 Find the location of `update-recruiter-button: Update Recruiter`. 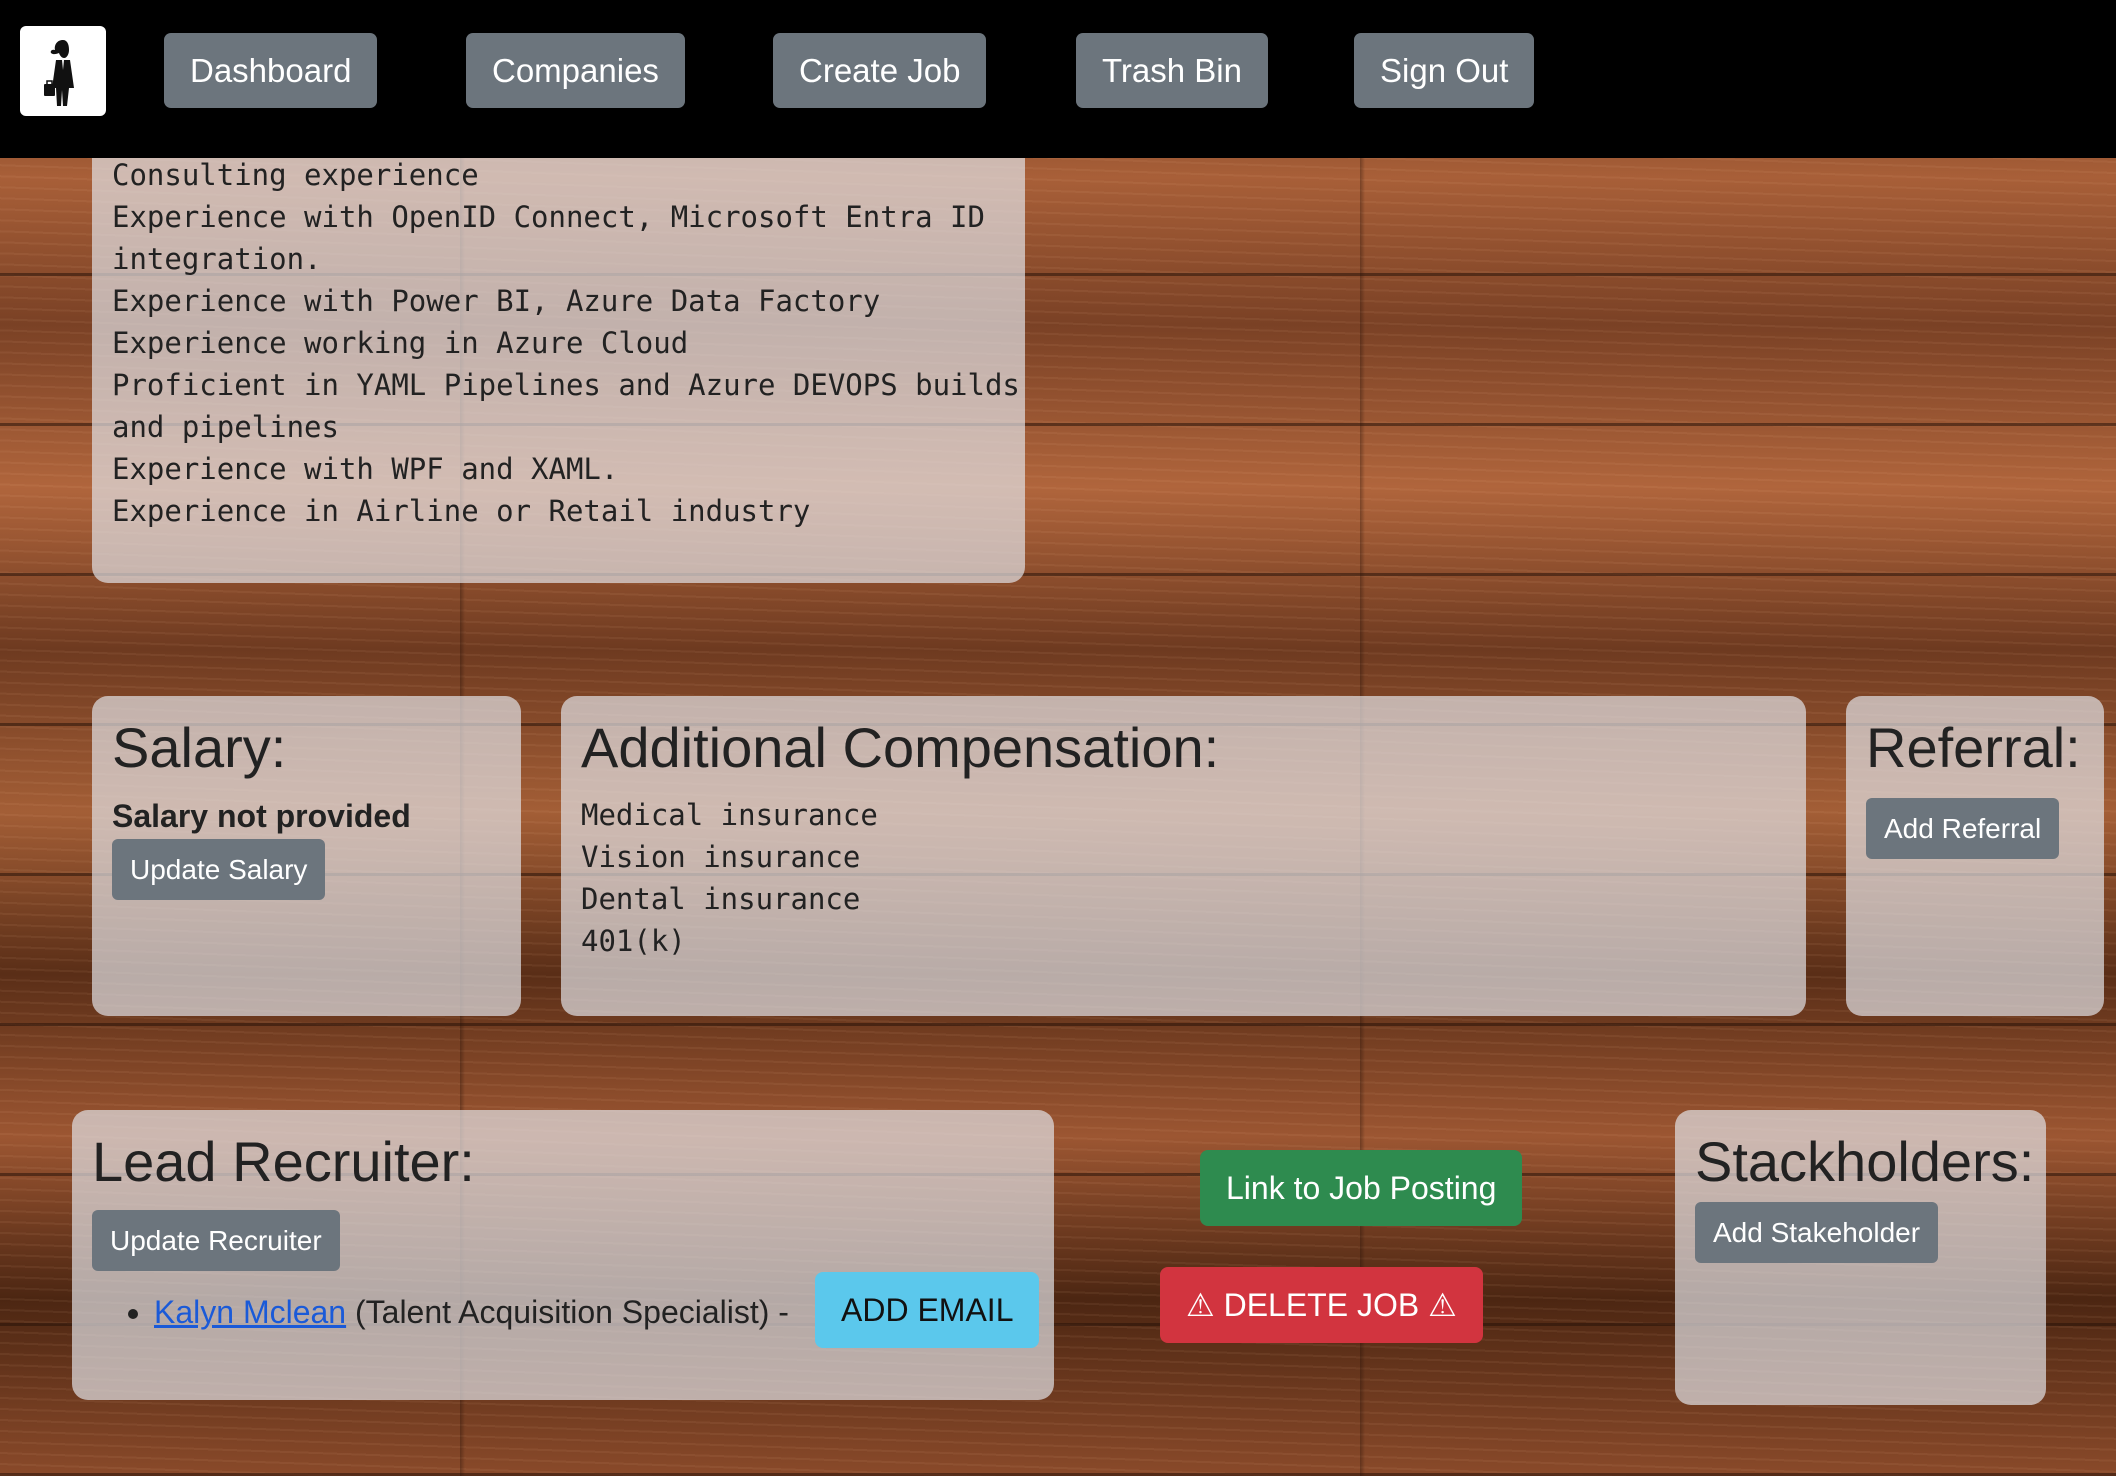

update-recruiter-button: Update Recruiter is located at coordinates (216, 1240).